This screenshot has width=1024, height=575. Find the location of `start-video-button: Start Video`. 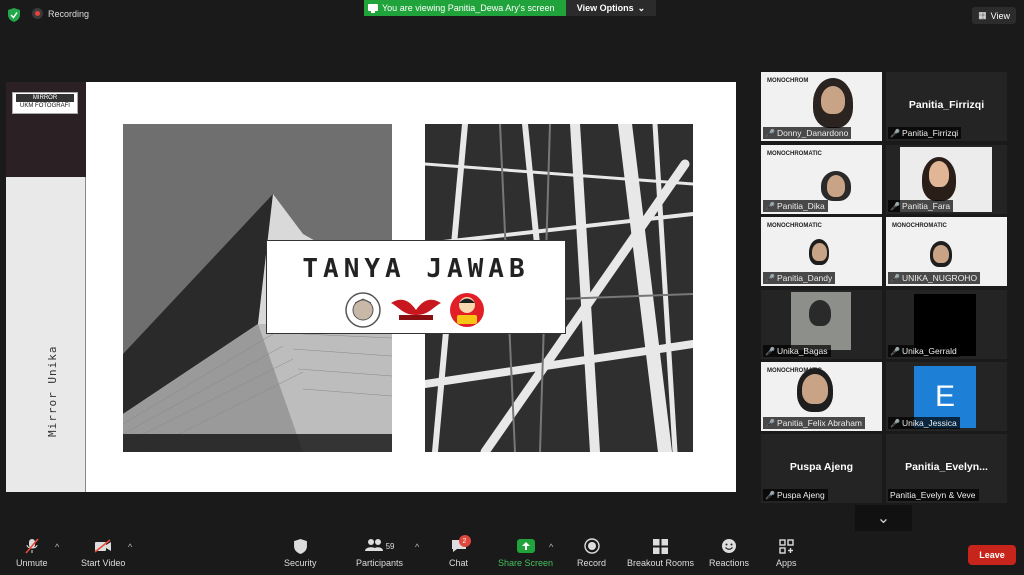

start-video-button: Start Video is located at coordinates (103, 553).